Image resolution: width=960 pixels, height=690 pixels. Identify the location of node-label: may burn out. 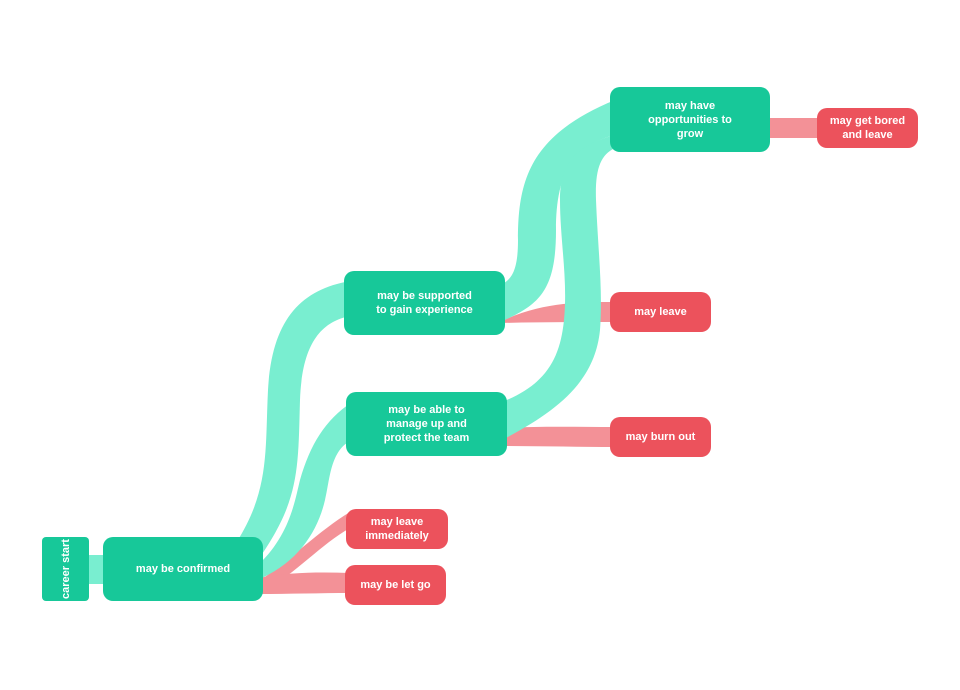
(660, 437).